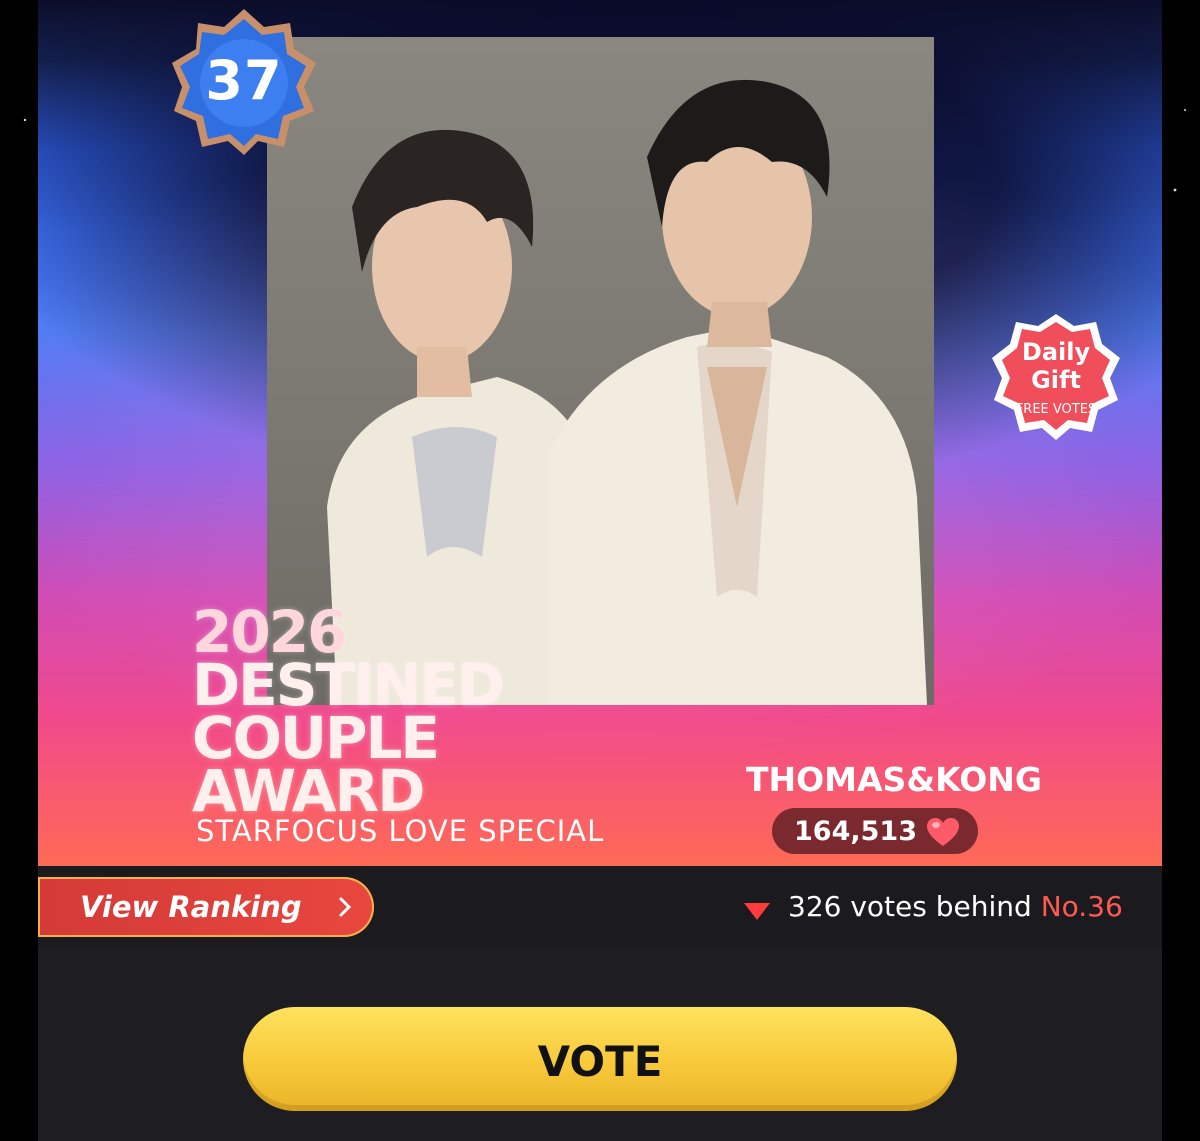 The width and height of the screenshot is (1200, 1141). I want to click on rank-number: 37, so click(244, 80).